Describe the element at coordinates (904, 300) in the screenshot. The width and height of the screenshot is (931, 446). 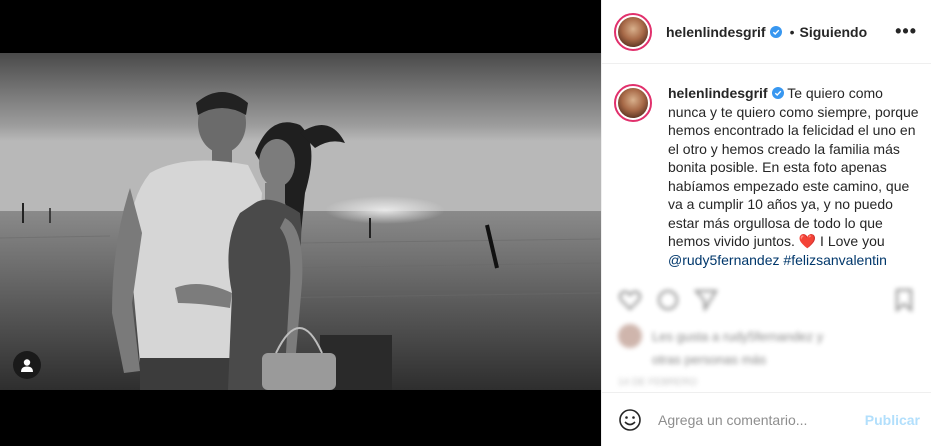
I see `bookmark-icon` at that location.